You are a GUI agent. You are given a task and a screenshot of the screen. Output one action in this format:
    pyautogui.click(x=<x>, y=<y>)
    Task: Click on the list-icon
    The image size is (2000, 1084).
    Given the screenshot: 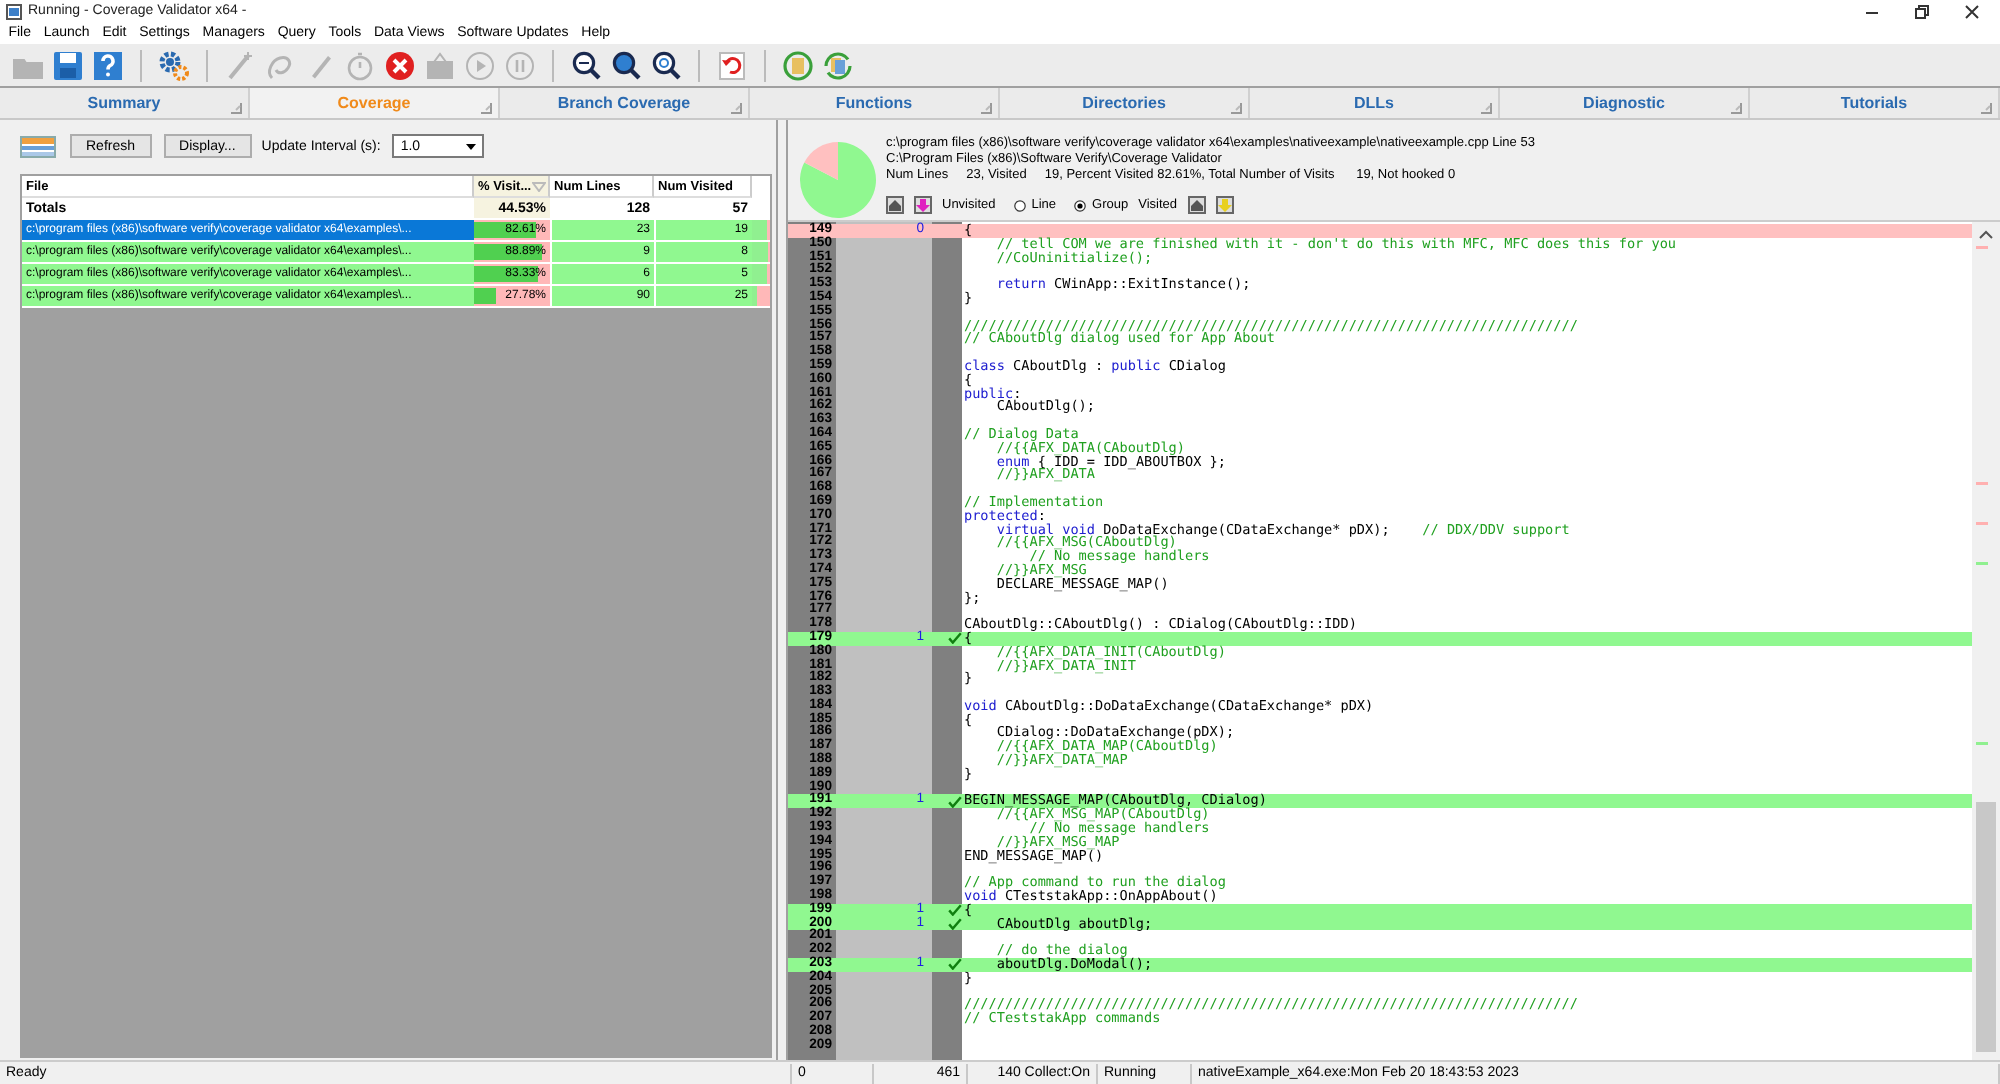 What is the action you would take?
    pyautogui.click(x=38, y=146)
    